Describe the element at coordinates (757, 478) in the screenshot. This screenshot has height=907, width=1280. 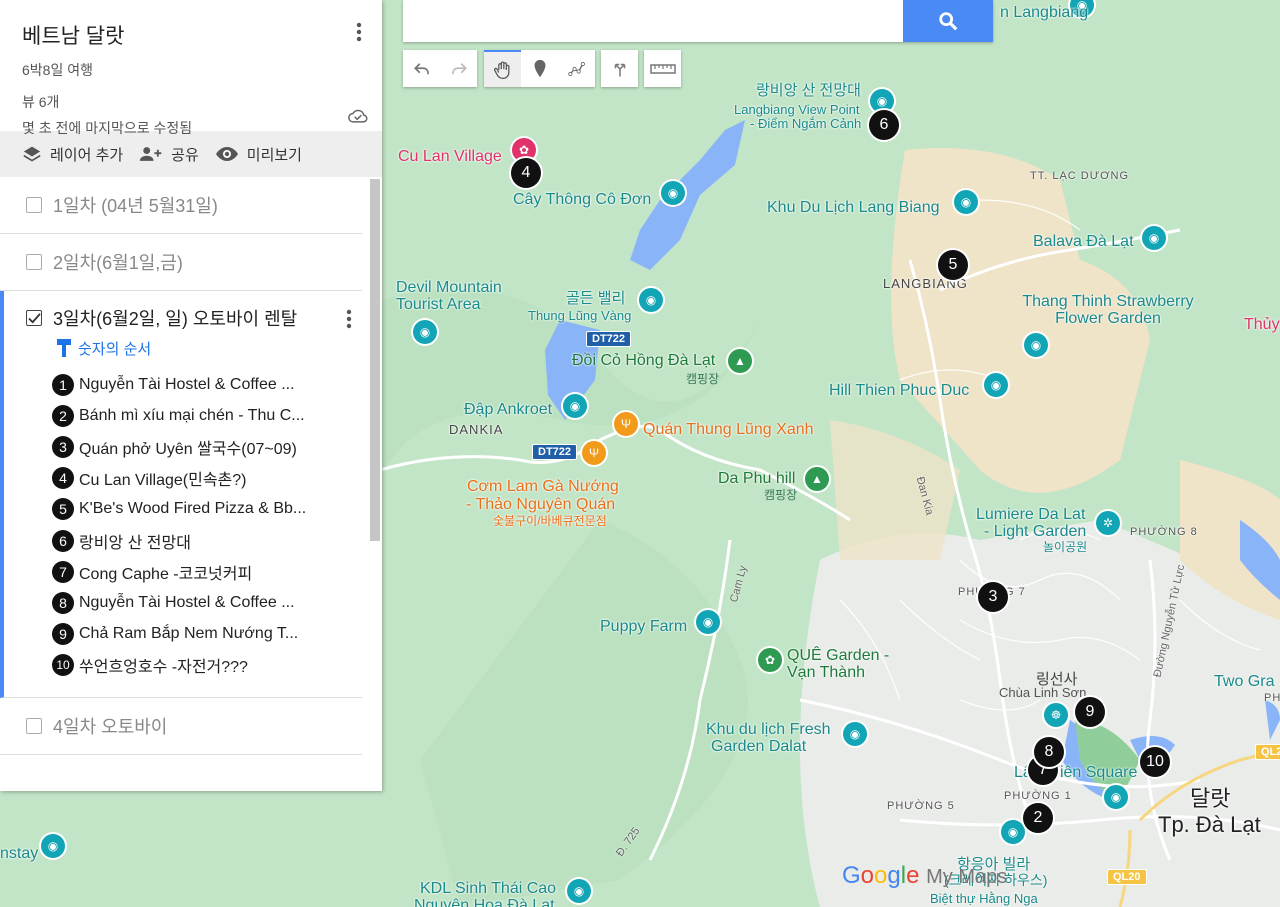
I see `map-label: Da Phu hill` at that location.